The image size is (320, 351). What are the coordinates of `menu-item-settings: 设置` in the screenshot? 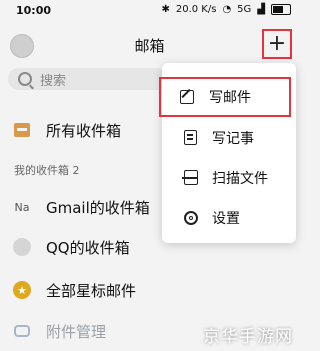 It's located at (229, 218).